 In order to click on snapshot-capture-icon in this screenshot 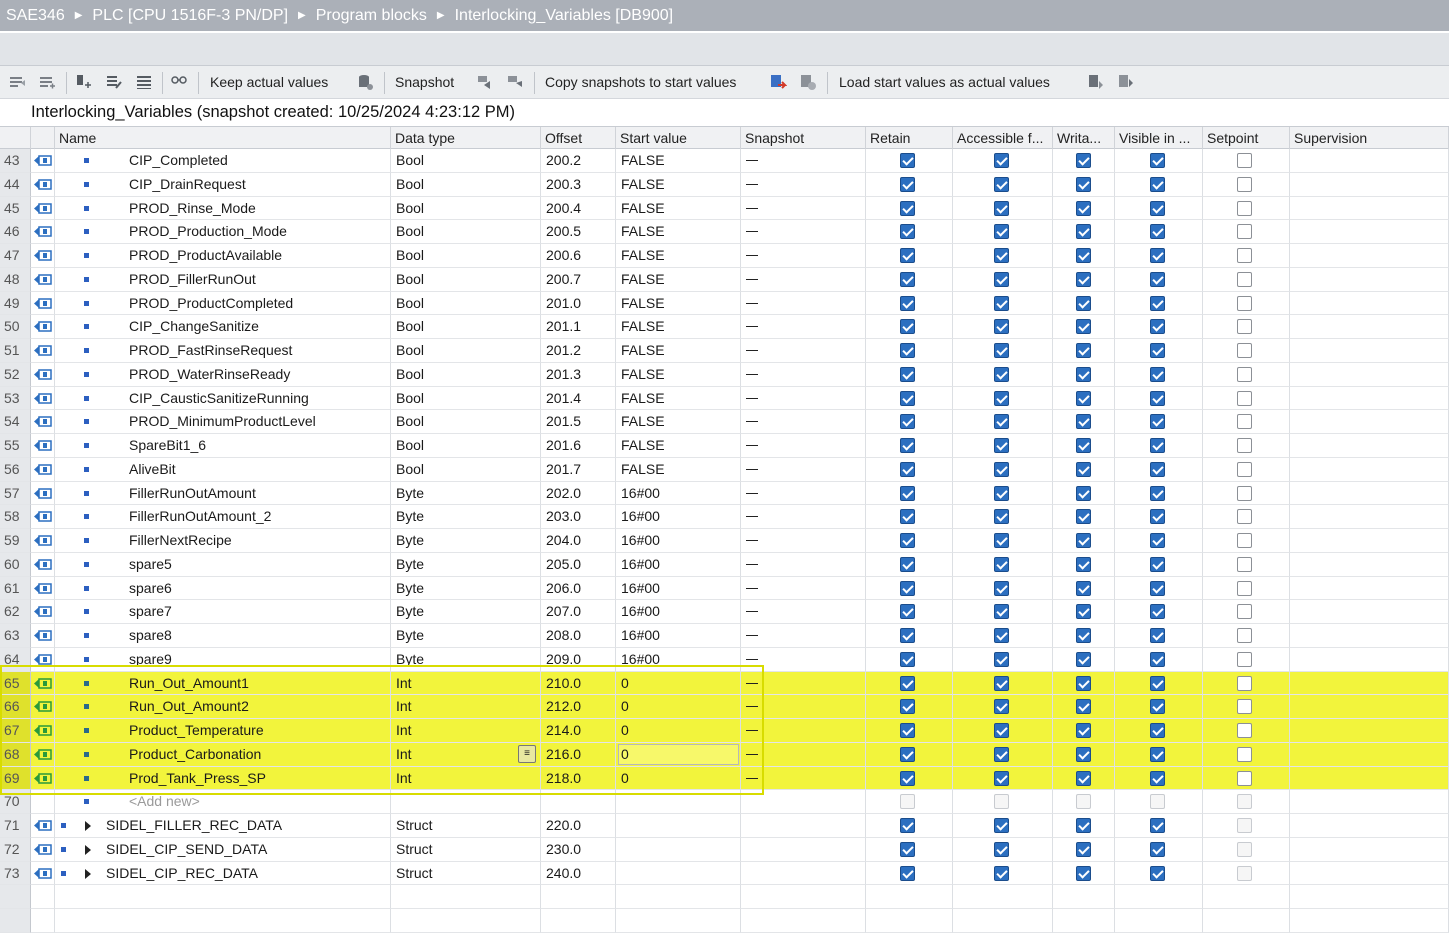, I will do `click(485, 82)`.